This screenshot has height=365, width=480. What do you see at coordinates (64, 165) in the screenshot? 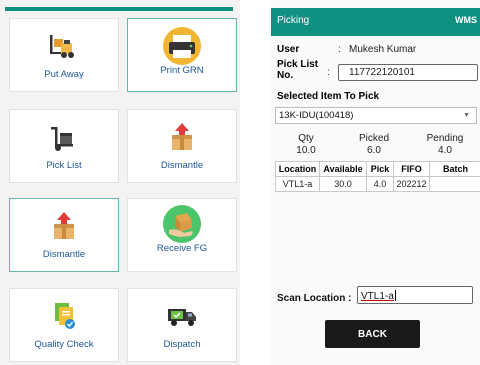
I see `tile-label: Pick List` at bounding box center [64, 165].